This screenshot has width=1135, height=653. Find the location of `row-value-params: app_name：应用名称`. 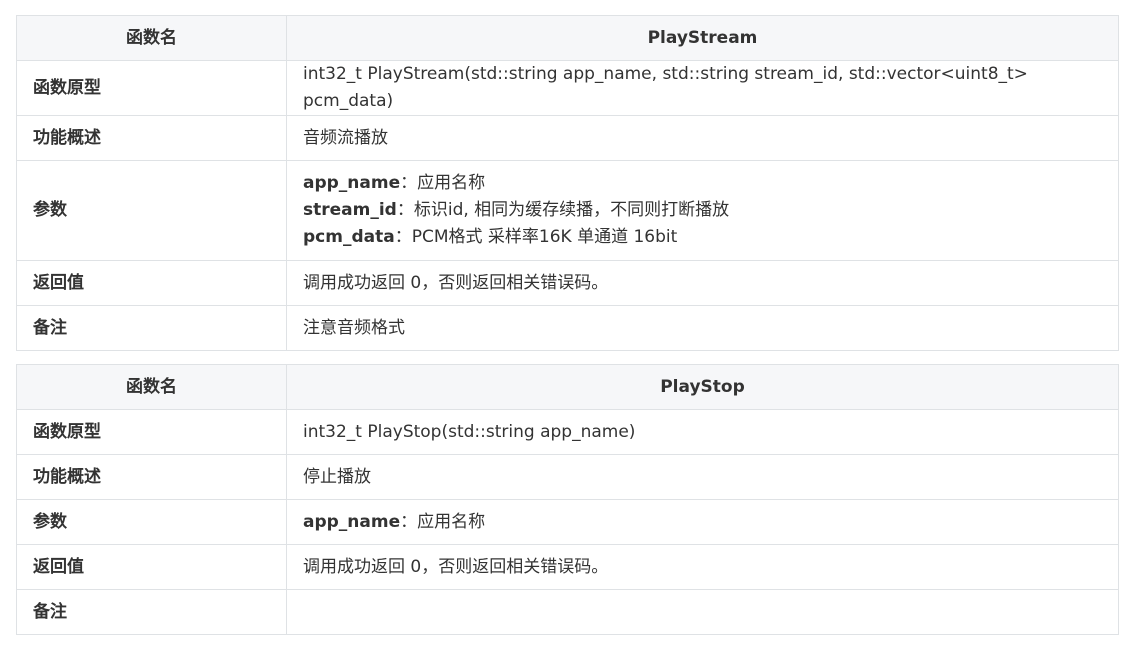

row-value-params: app_name：应用名称 is located at coordinates (702, 522).